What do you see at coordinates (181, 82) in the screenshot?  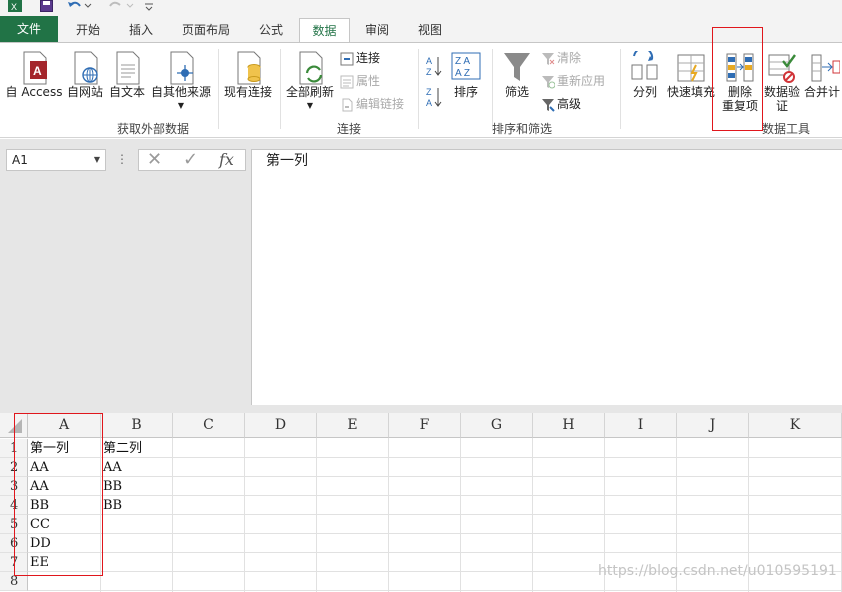 I see `from-other-sources-button: 自其他来源 ▼` at bounding box center [181, 82].